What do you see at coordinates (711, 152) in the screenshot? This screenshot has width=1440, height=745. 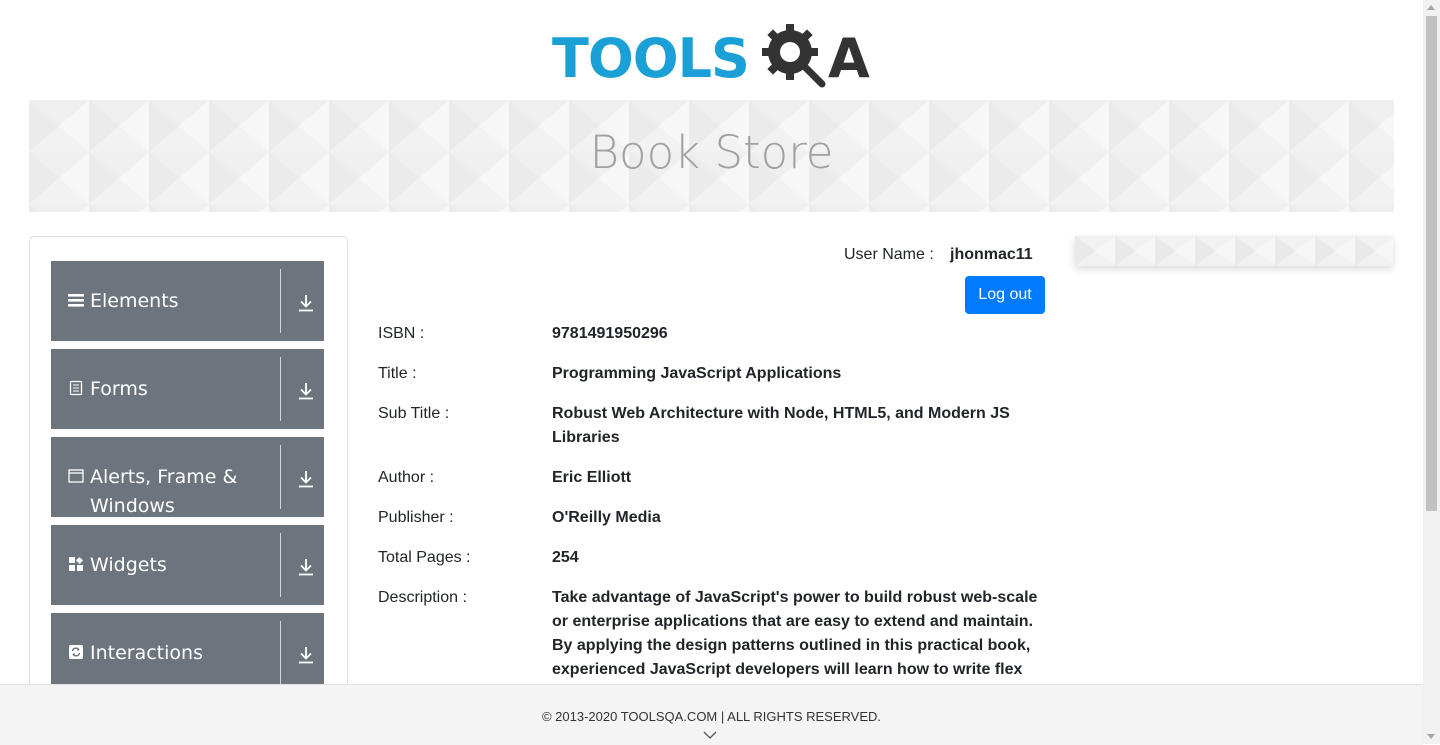 I see `page-title: Book Store` at bounding box center [711, 152].